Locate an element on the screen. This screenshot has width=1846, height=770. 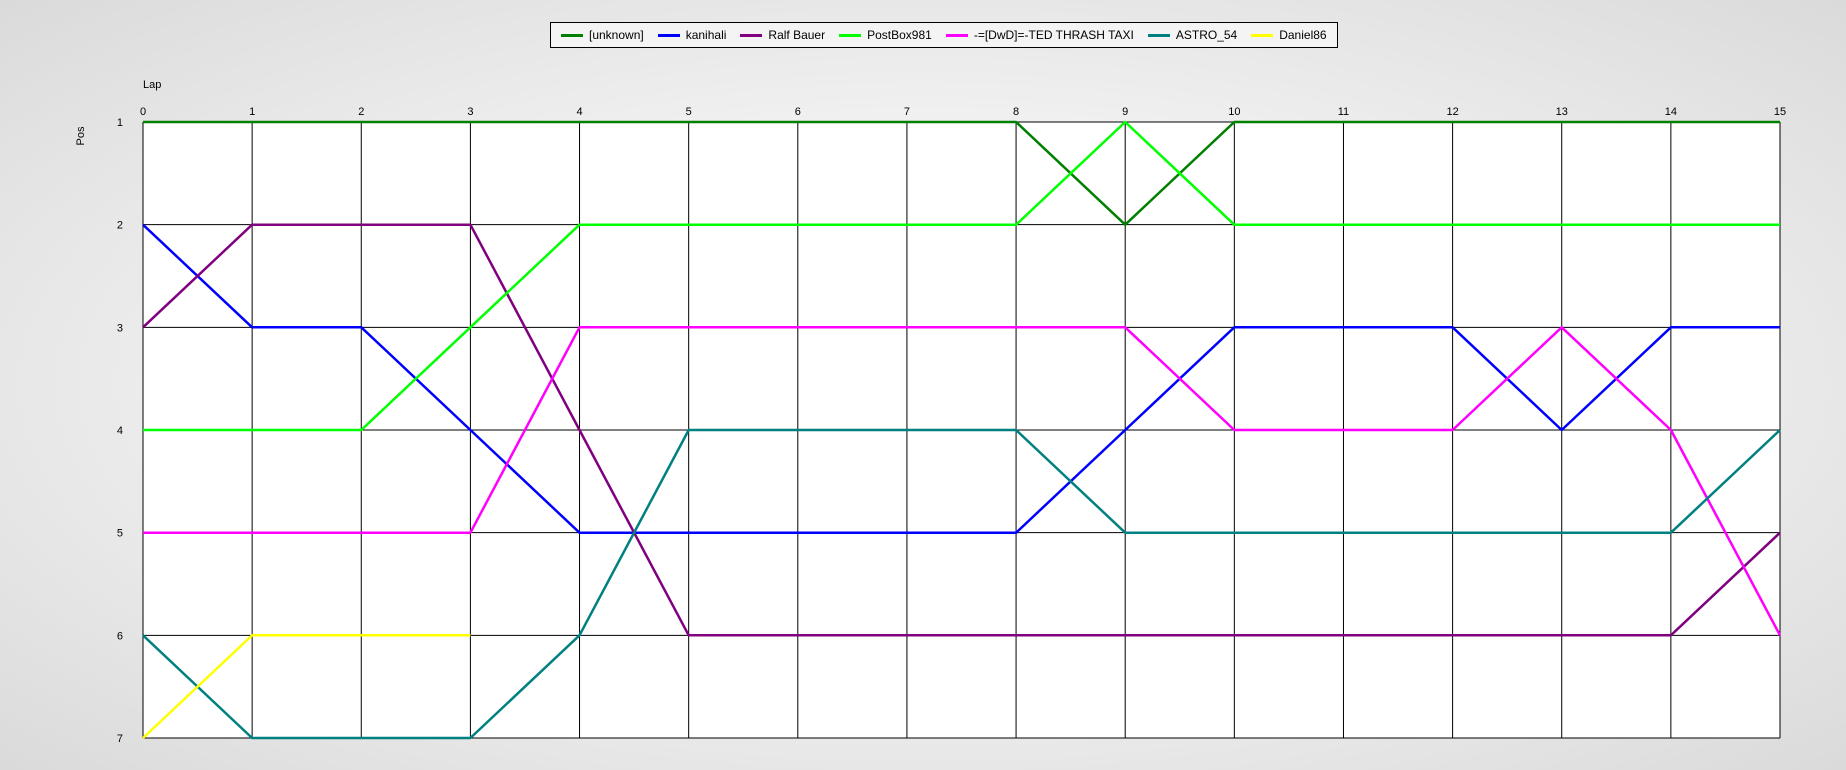
x-tick-label: 4 is located at coordinates (579, 112).